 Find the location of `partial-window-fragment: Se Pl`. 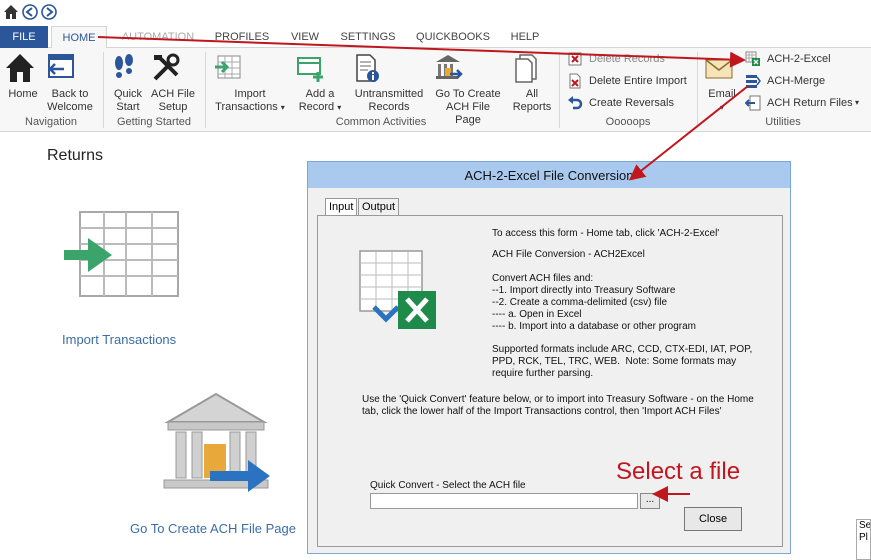

partial-window-fragment: Se Pl is located at coordinates (863, 539).